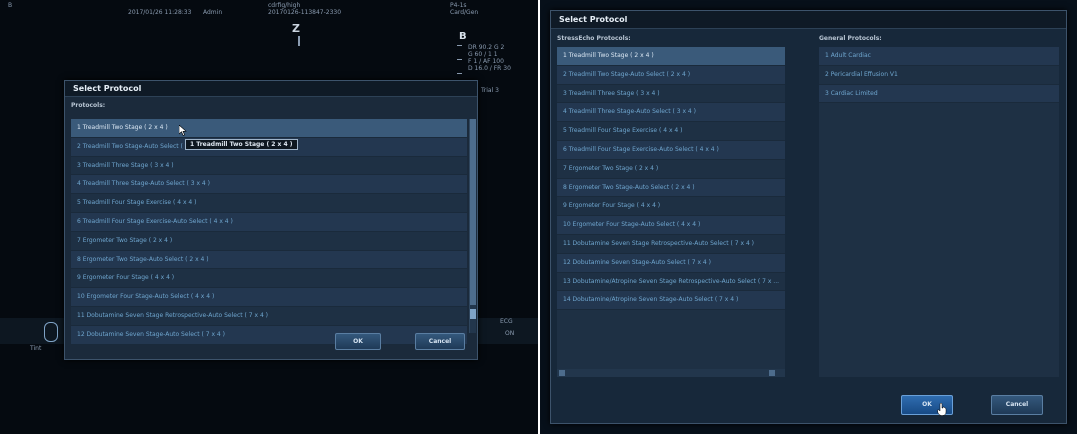  I want to click on horizontal-scrollbar, so click(671, 373).